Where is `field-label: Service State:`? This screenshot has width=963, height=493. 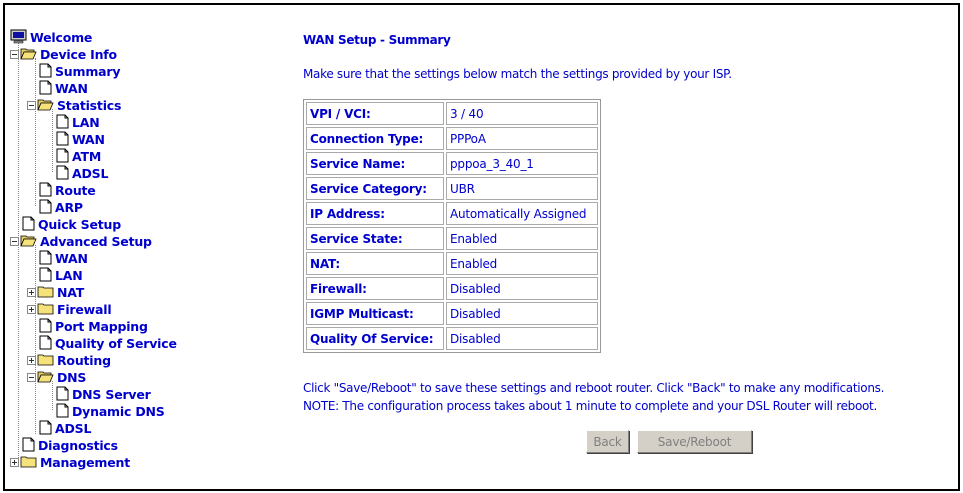 field-label: Service State: is located at coordinates (375, 238).